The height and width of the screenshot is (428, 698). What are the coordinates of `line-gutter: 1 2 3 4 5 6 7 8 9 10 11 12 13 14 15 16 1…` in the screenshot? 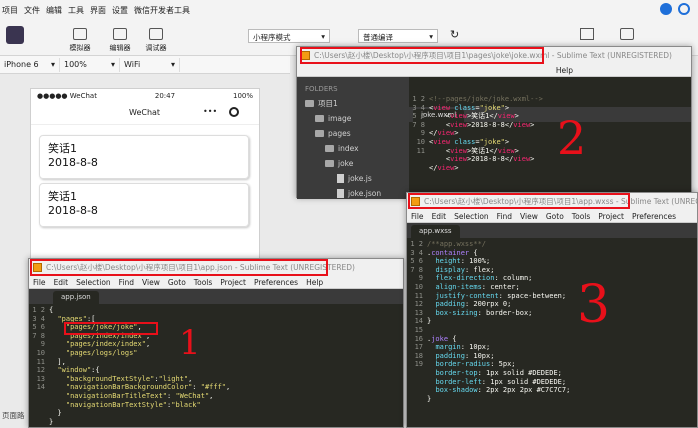 It's located at (416, 304).